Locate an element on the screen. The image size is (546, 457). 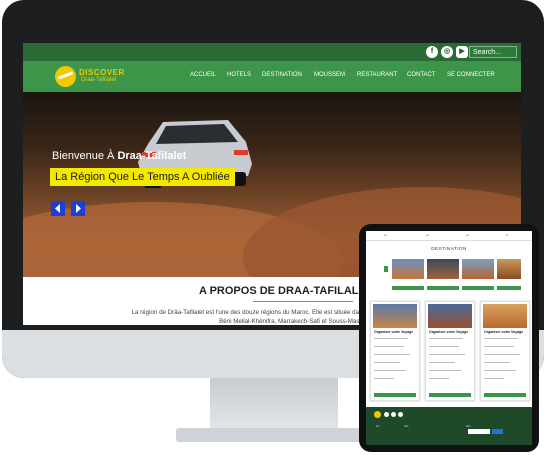
monitor-base is located at coordinates (274, 435).